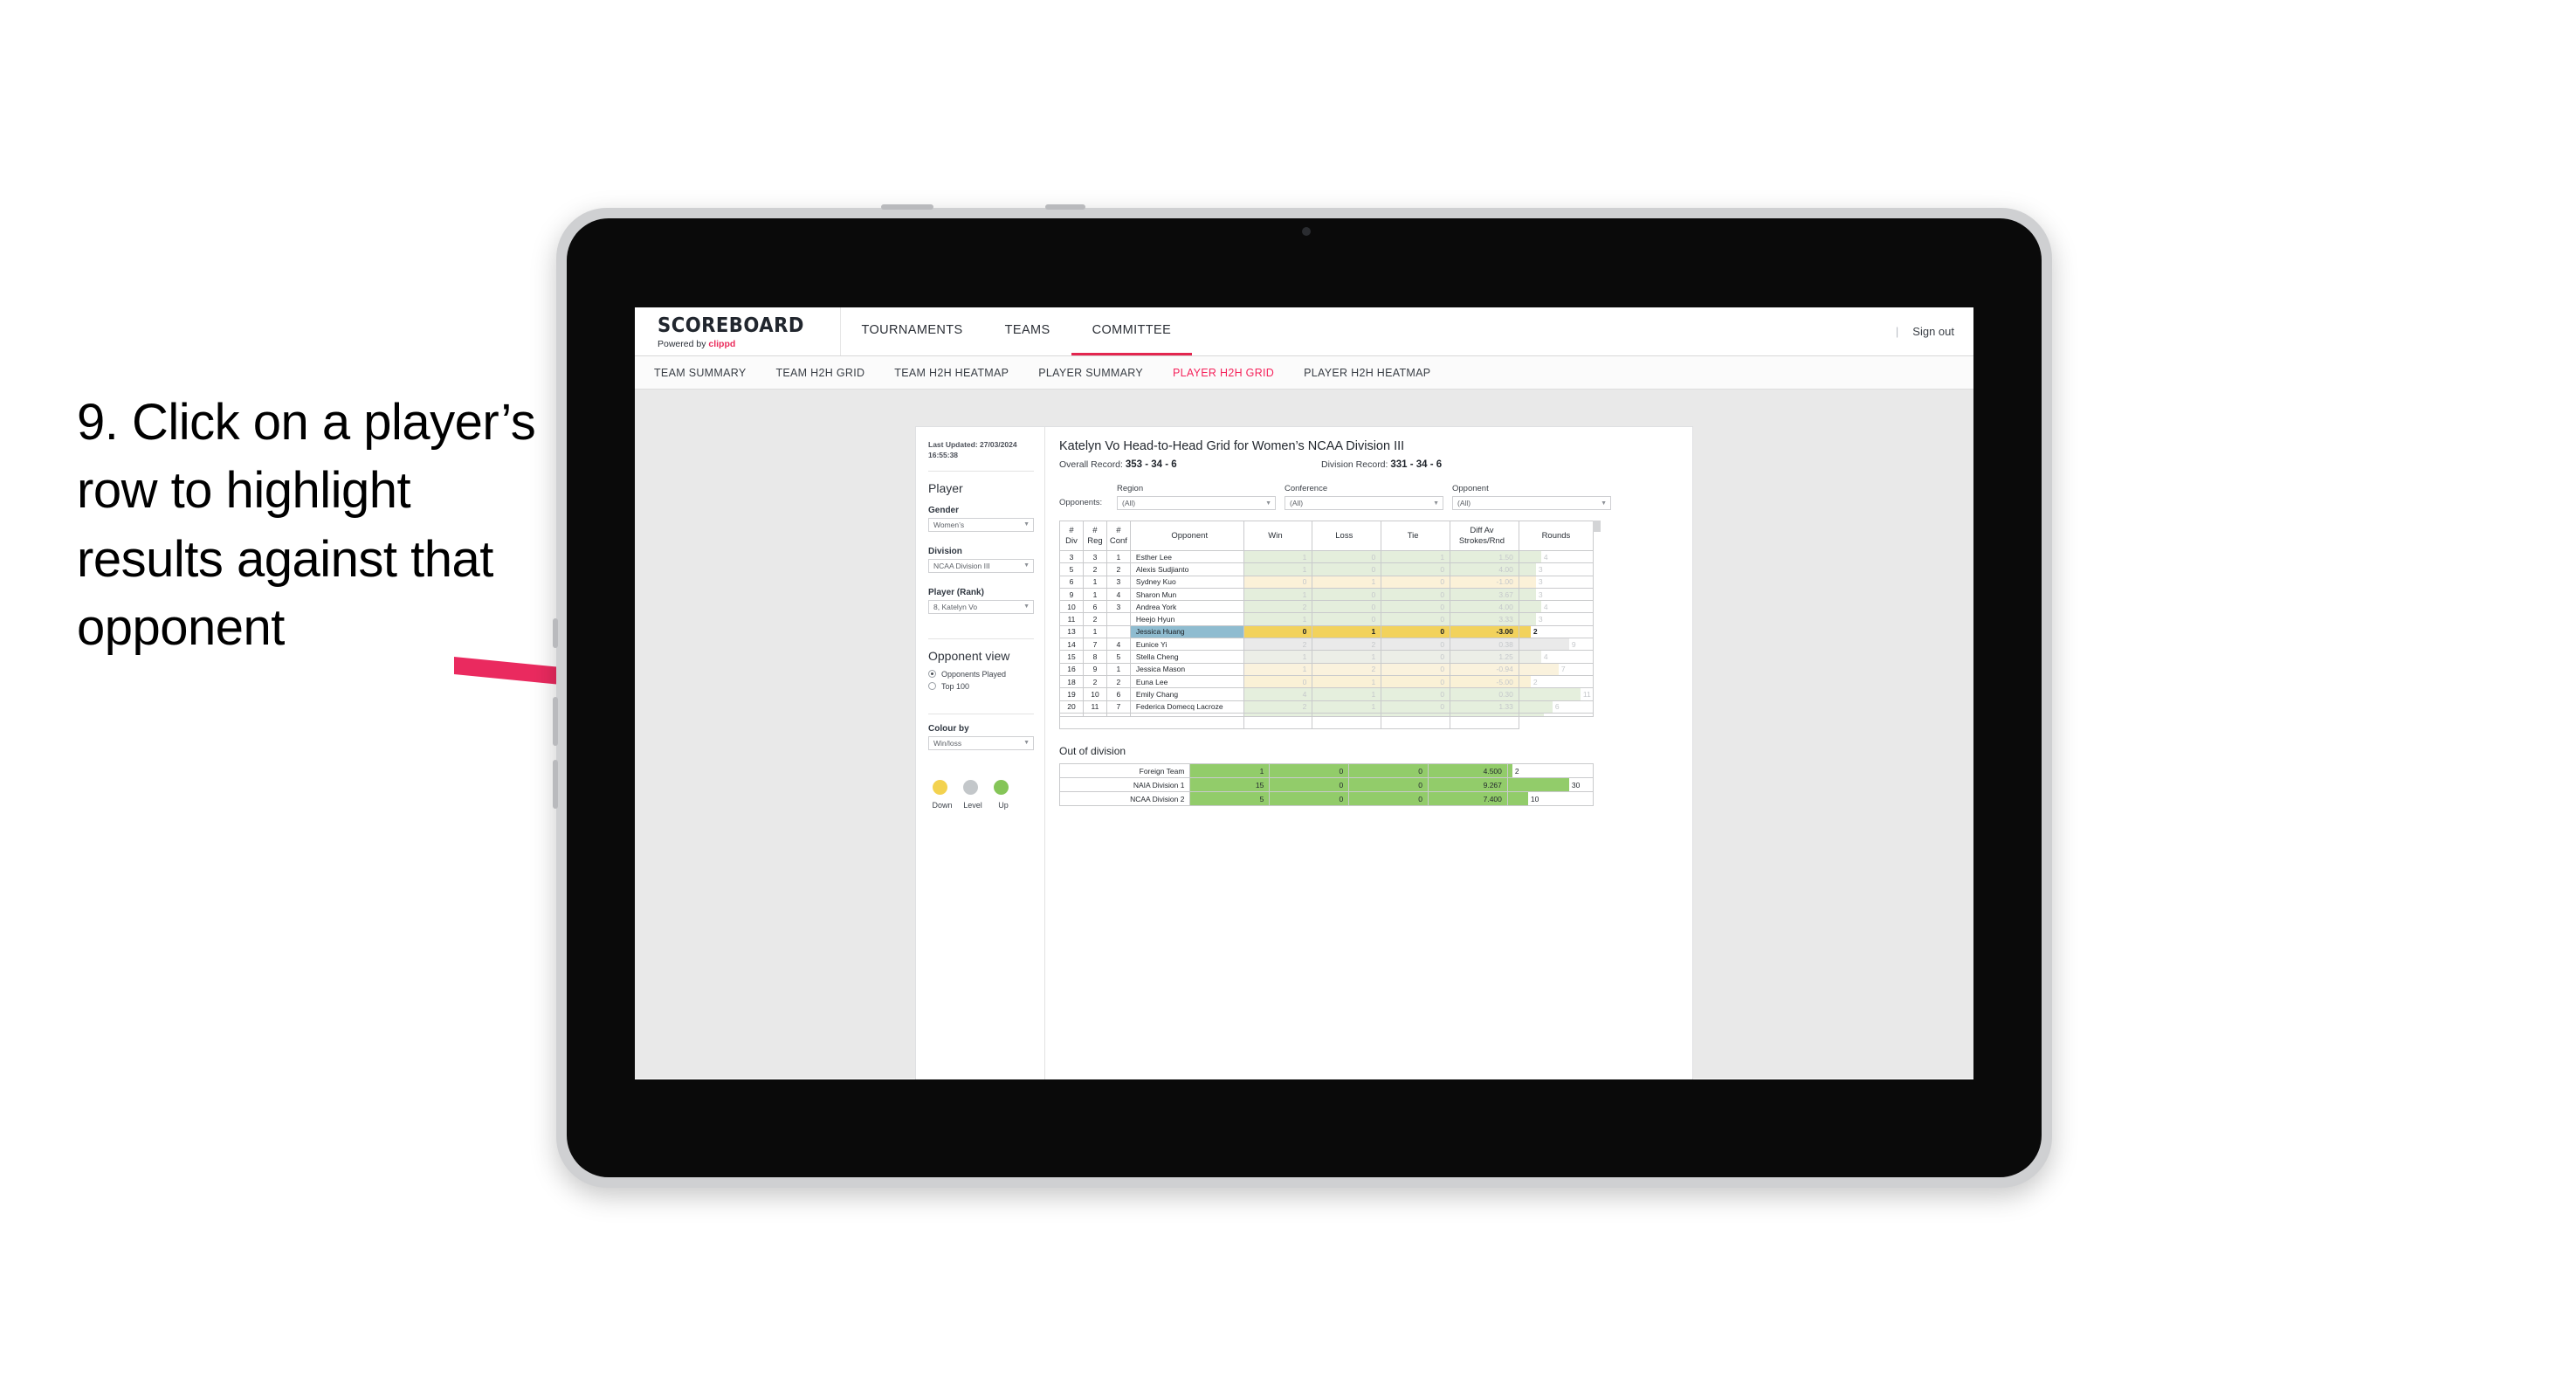 Image resolution: width=2576 pixels, height=1386 pixels. Describe the element at coordinates (1223, 373) in the screenshot. I see `subtab-player-h2h-grid: PLAYER H2H GRID` at that location.